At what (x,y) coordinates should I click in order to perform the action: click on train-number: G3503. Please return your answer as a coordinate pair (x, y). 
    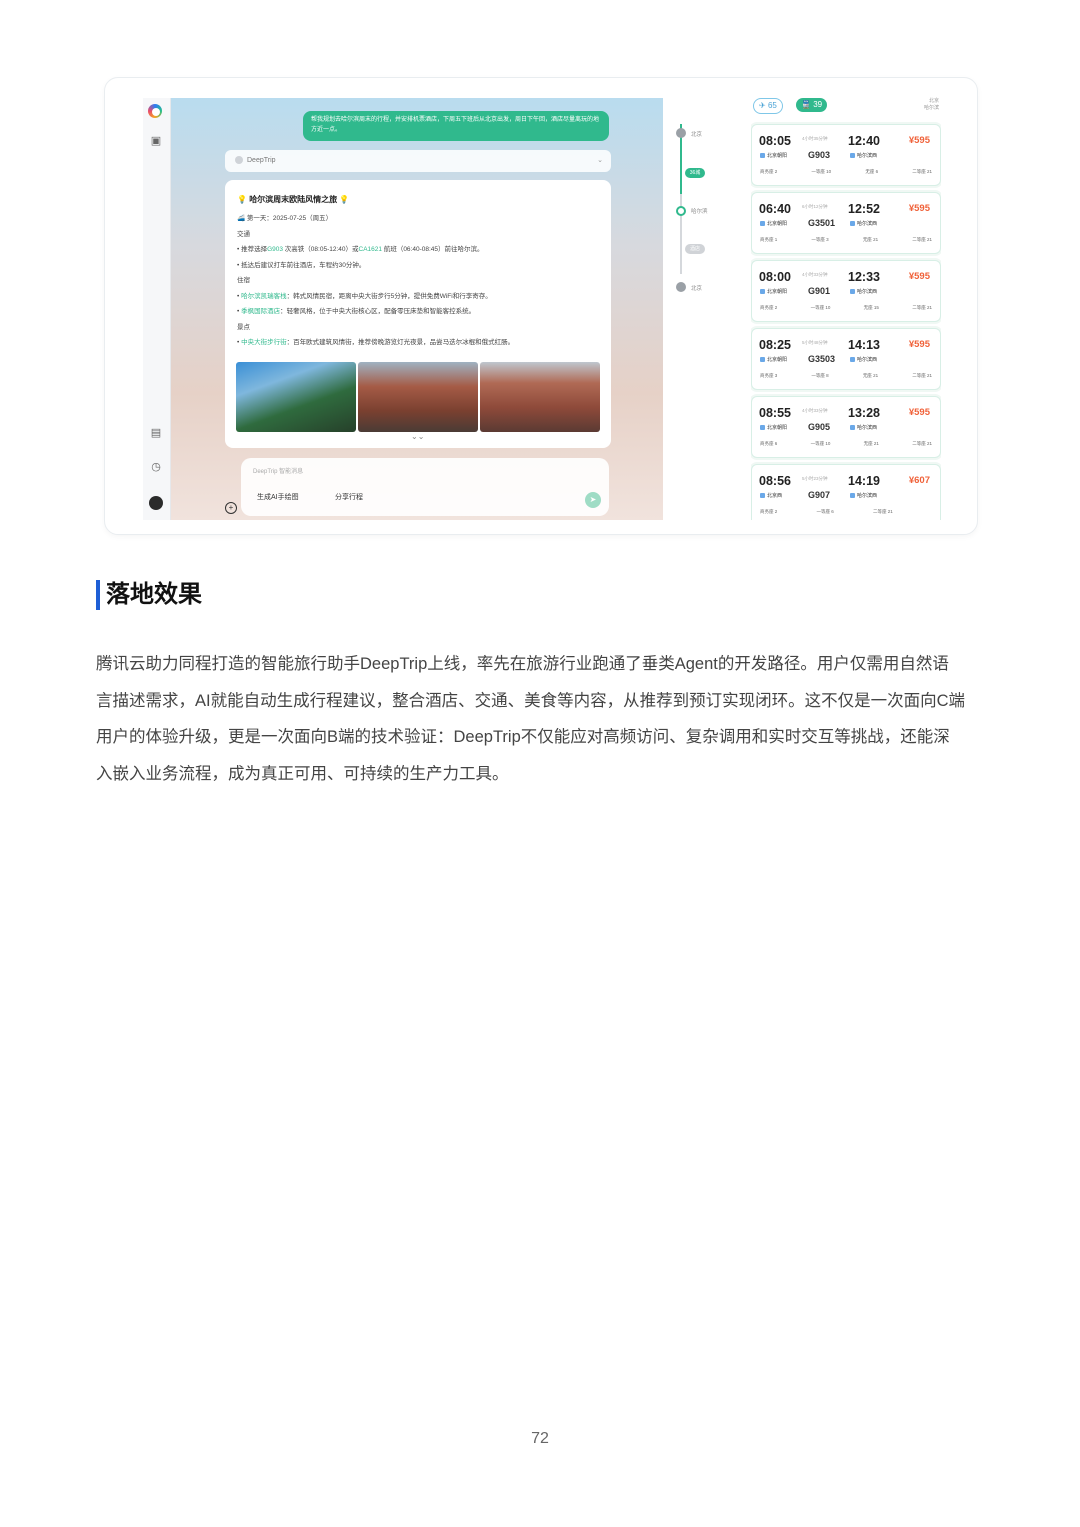
    Looking at the image, I should click on (822, 359).